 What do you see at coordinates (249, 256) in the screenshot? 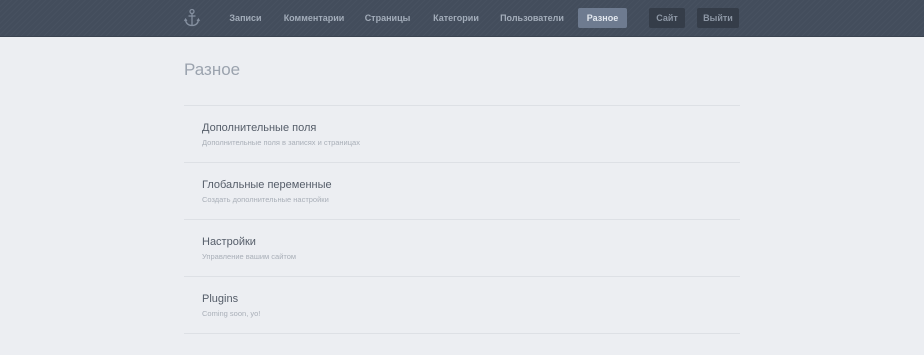
I see `item-description: Управление вашим сайтом` at bounding box center [249, 256].